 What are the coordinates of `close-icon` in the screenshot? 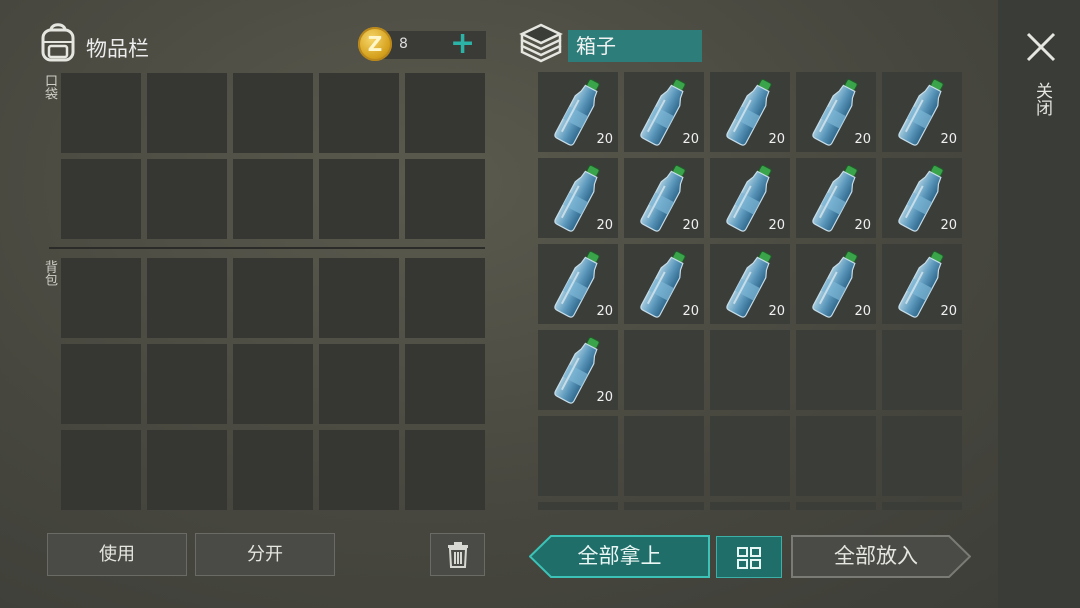 It's located at (1041, 47).